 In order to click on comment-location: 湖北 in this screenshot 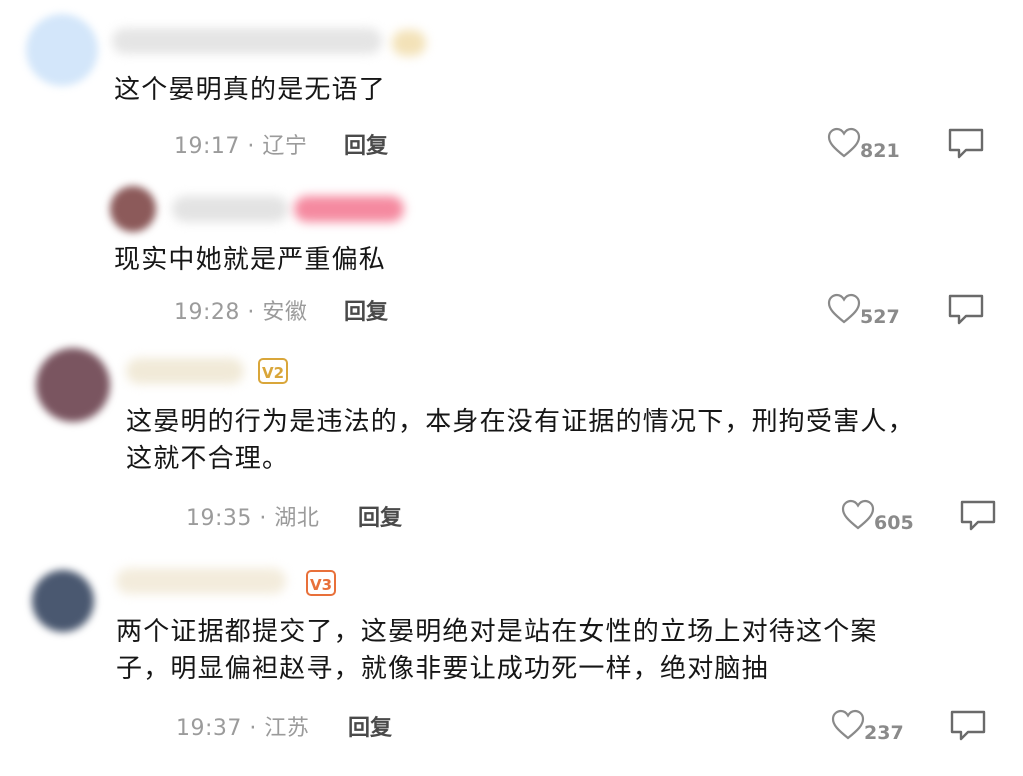, I will do `click(297, 518)`.